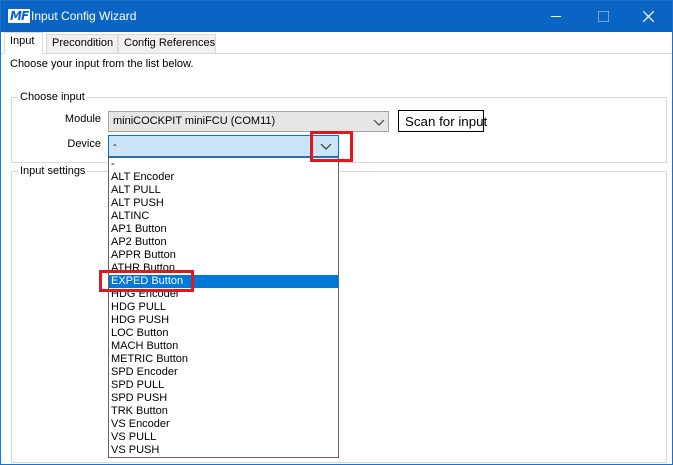 This screenshot has height=465, width=673. What do you see at coordinates (19, 16) in the screenshot?
I see `app-logo: MF` at bounding box center [19, 16].